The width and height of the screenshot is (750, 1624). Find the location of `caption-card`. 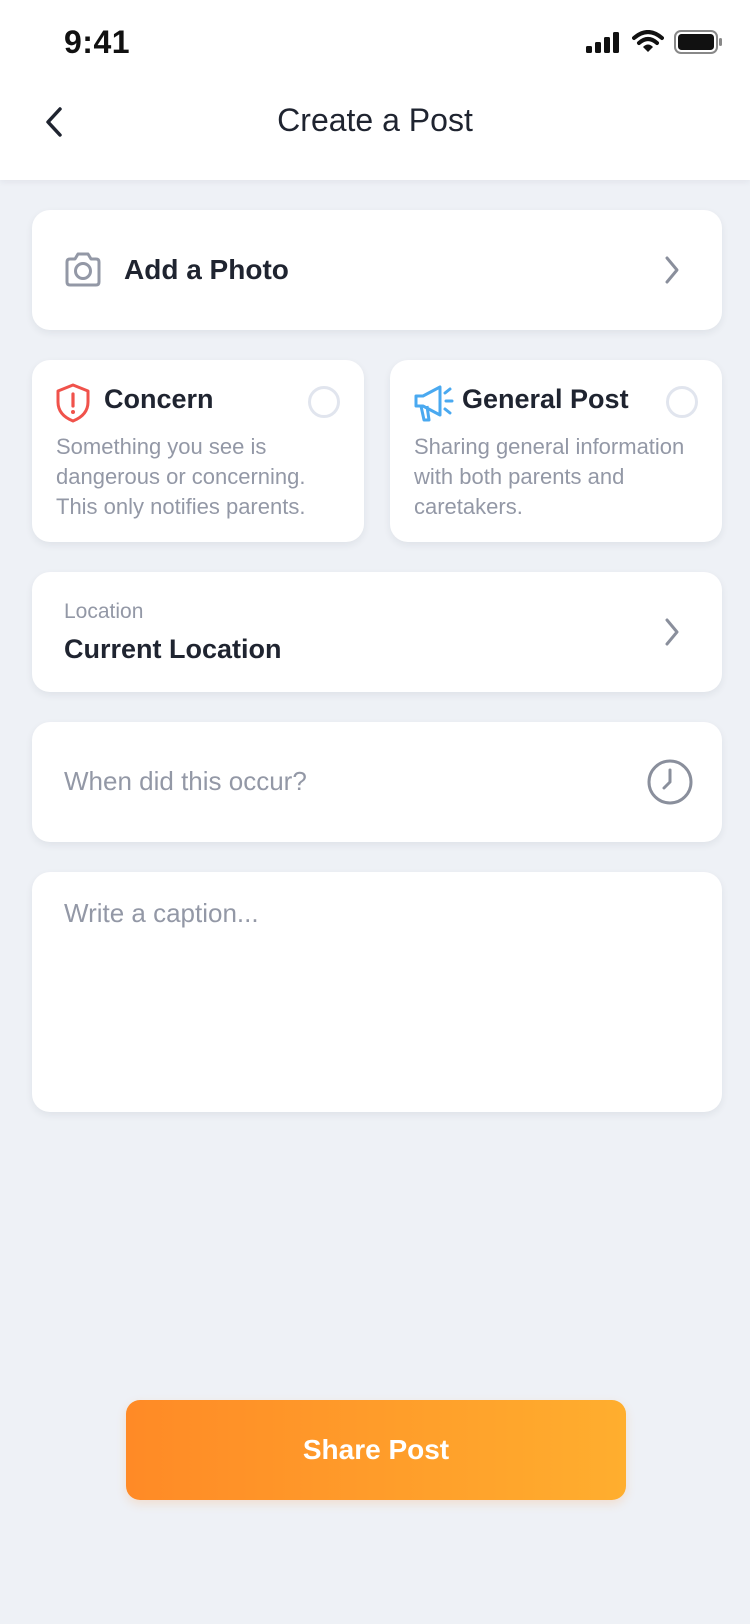

caption-card is located at coordinates (377, 992).